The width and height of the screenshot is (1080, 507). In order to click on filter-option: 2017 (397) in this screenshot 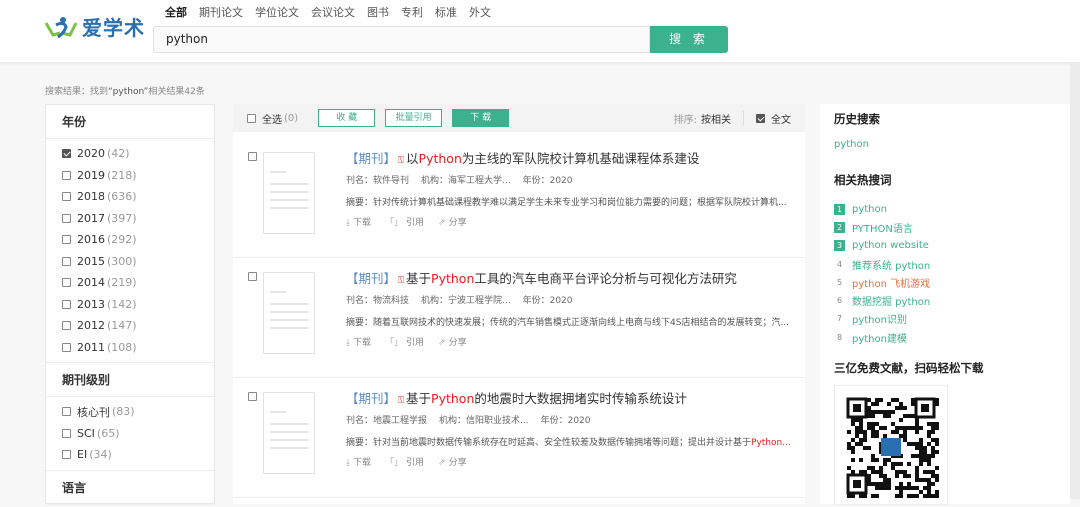, I will do `click(130, 219)`.